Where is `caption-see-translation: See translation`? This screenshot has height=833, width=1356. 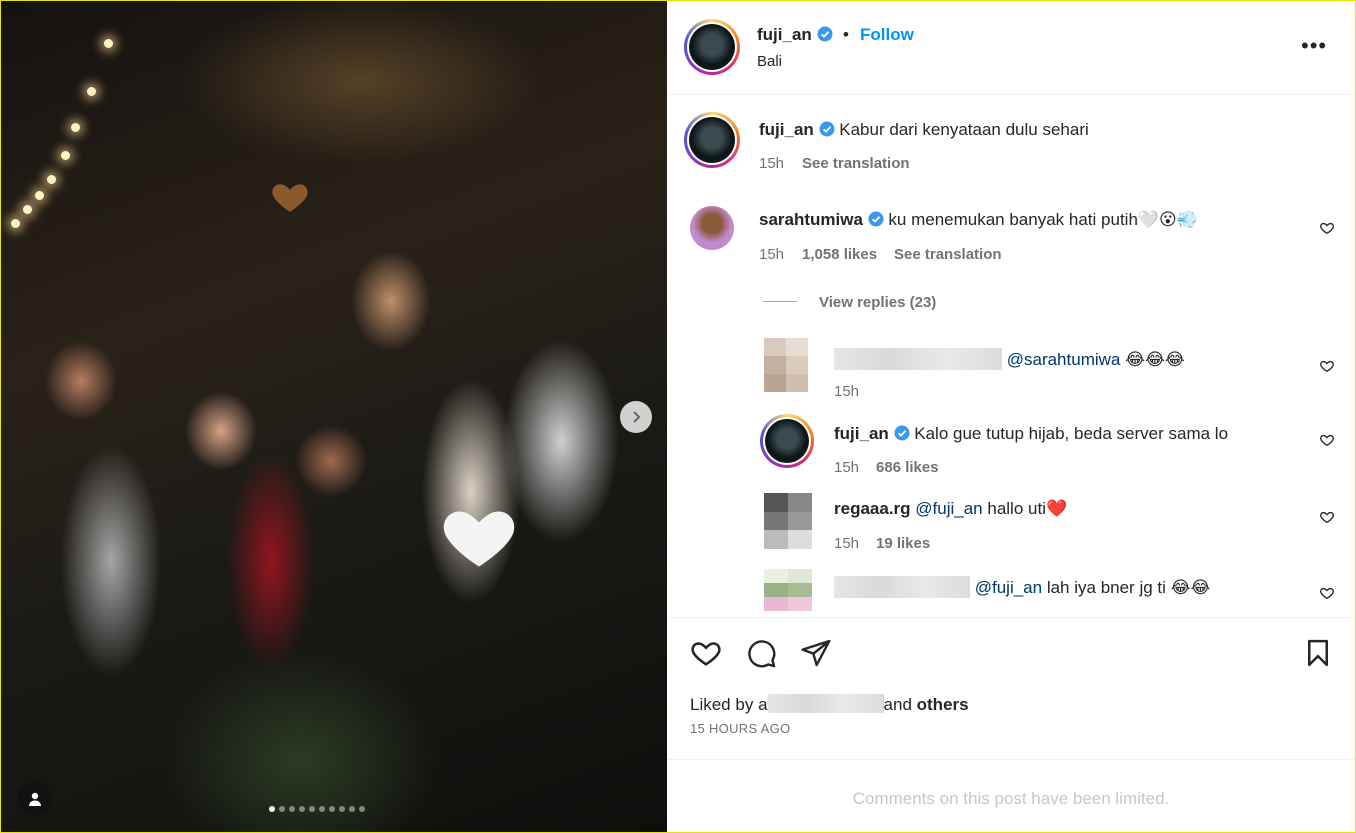 caption-see-translation: See translation is located at coordinates (856, 163).